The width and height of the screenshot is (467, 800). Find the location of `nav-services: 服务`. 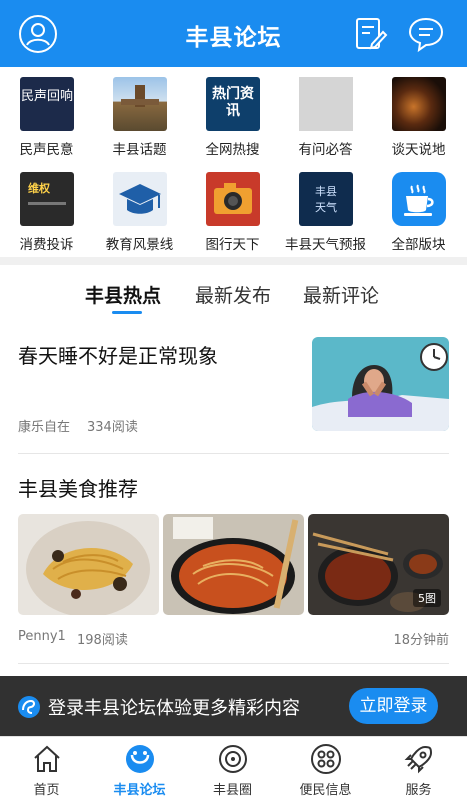

nav-services: 服务 is located at coordinates (418, 768).